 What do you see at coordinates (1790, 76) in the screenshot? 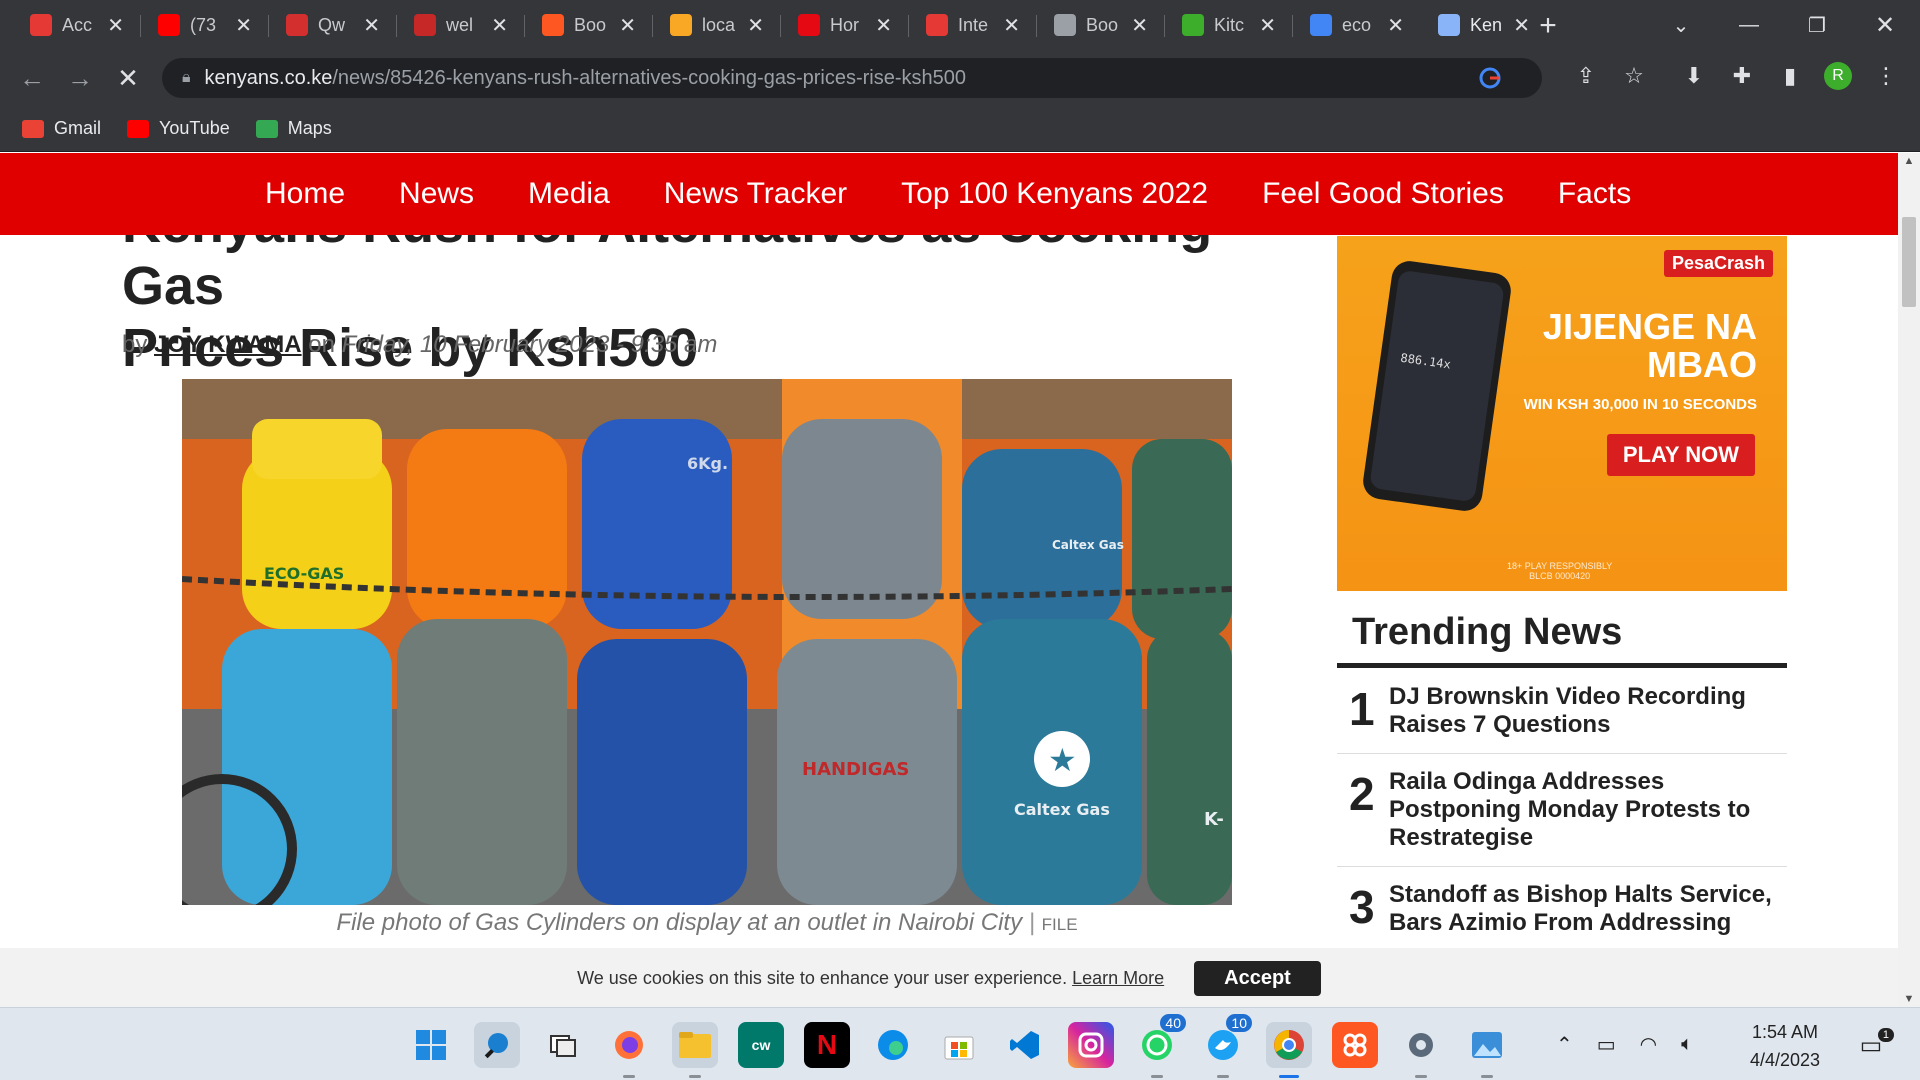
I see `side-panel-icon: ▮` at bounding box center [1790, 76].